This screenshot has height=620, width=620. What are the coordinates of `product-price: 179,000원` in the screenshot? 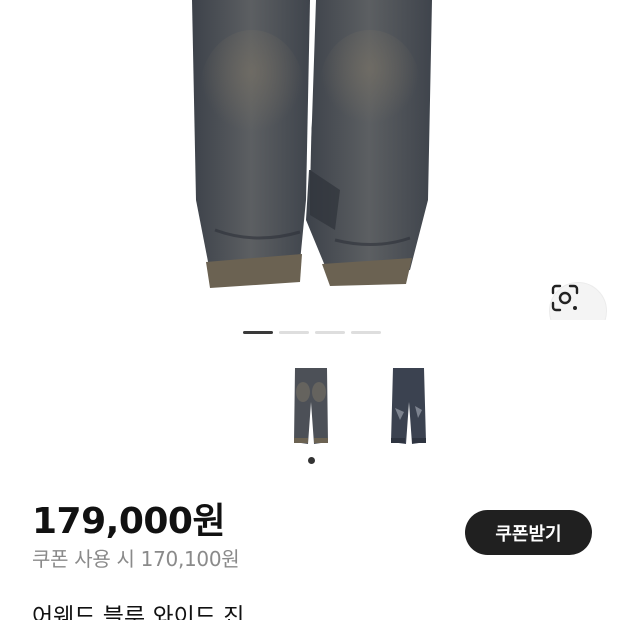 It's located at (129, 521).